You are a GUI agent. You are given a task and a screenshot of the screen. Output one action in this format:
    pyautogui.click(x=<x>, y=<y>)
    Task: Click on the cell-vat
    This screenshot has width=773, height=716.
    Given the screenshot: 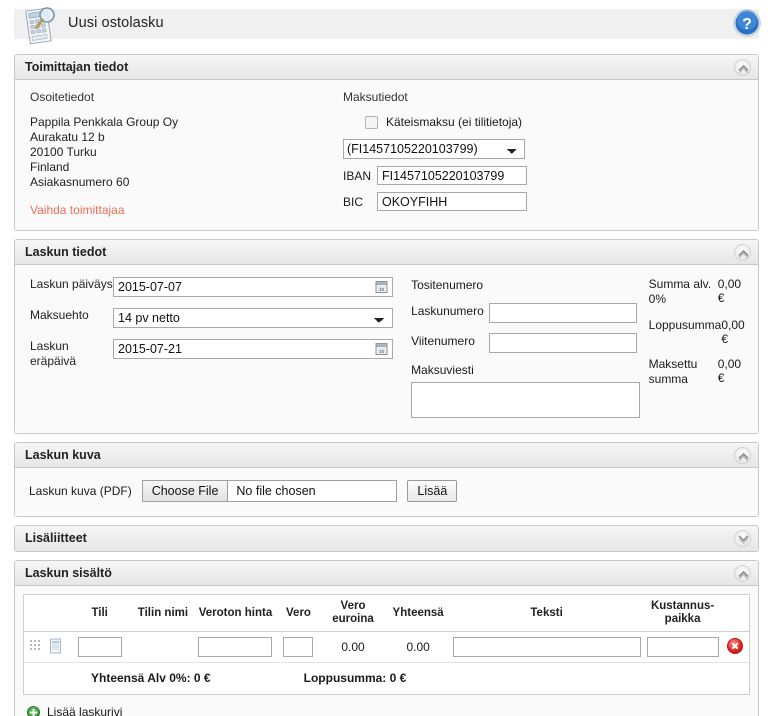 What is the action you would take?
    pyautogui.click(x=298, y=647)
    